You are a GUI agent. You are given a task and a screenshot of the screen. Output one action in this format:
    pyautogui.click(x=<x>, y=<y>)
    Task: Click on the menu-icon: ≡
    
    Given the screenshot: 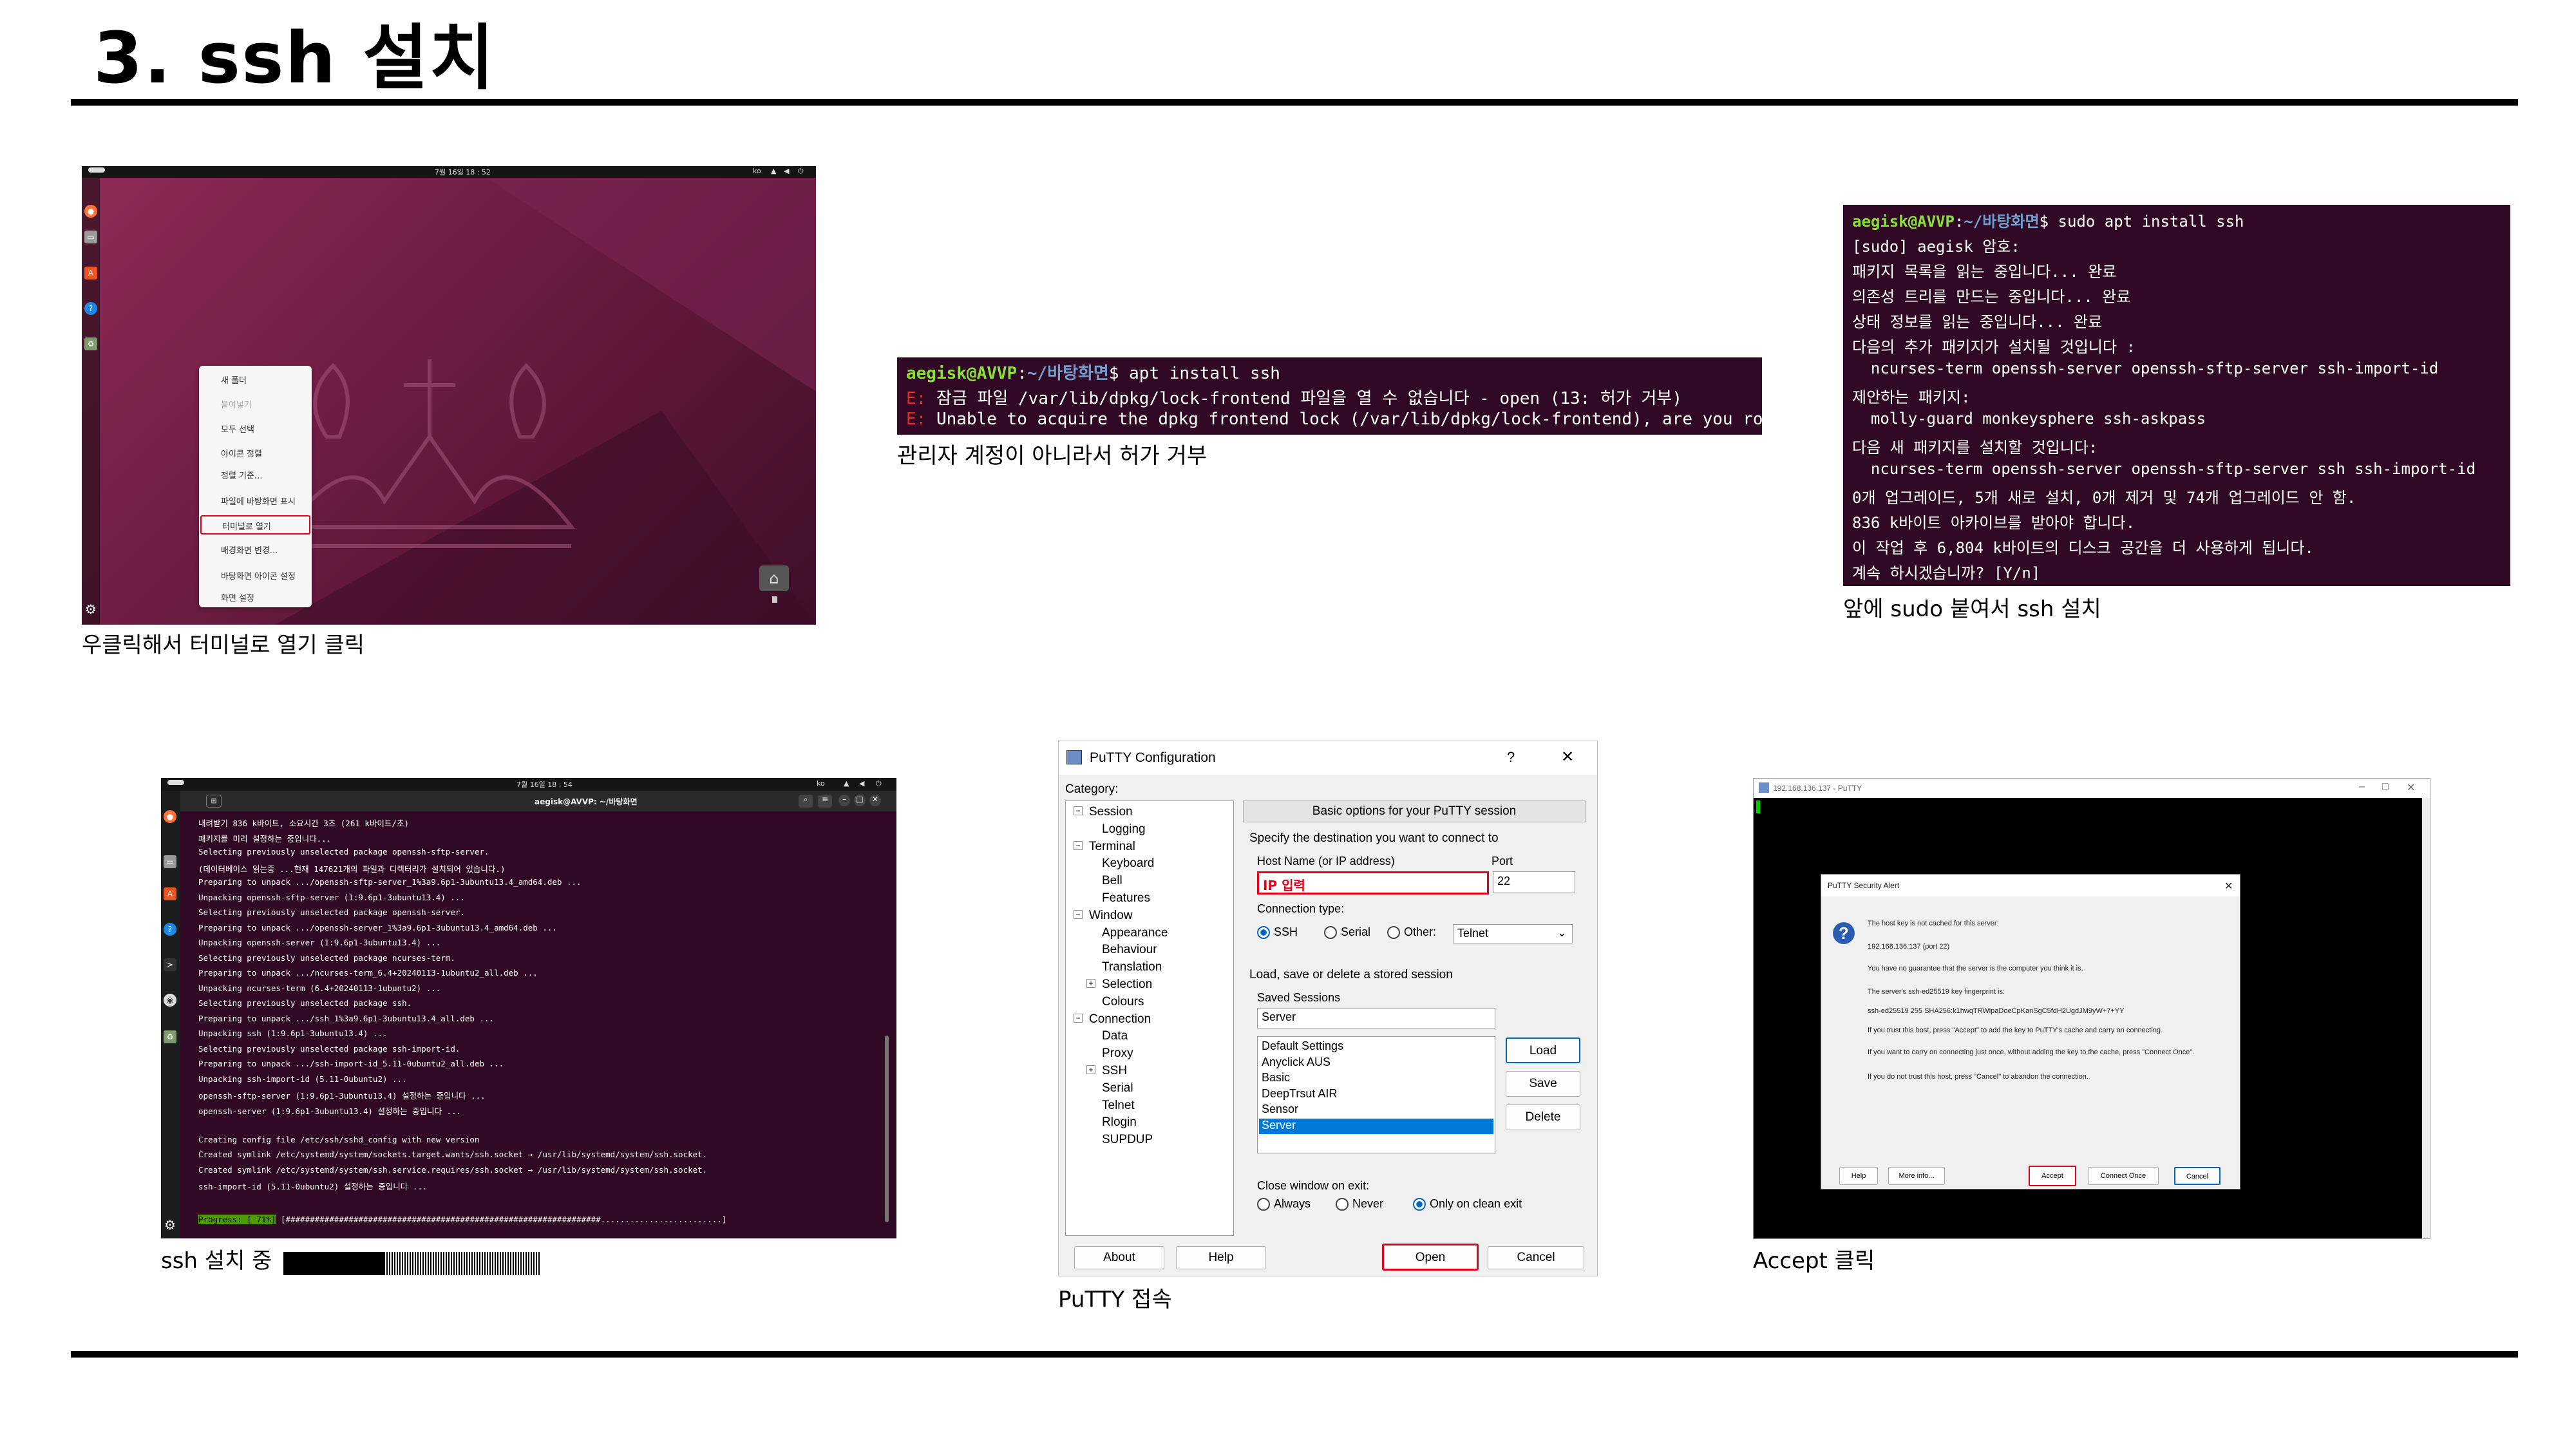 What is the action you would take?
    pyautogui.click(x=825, y=802)
    